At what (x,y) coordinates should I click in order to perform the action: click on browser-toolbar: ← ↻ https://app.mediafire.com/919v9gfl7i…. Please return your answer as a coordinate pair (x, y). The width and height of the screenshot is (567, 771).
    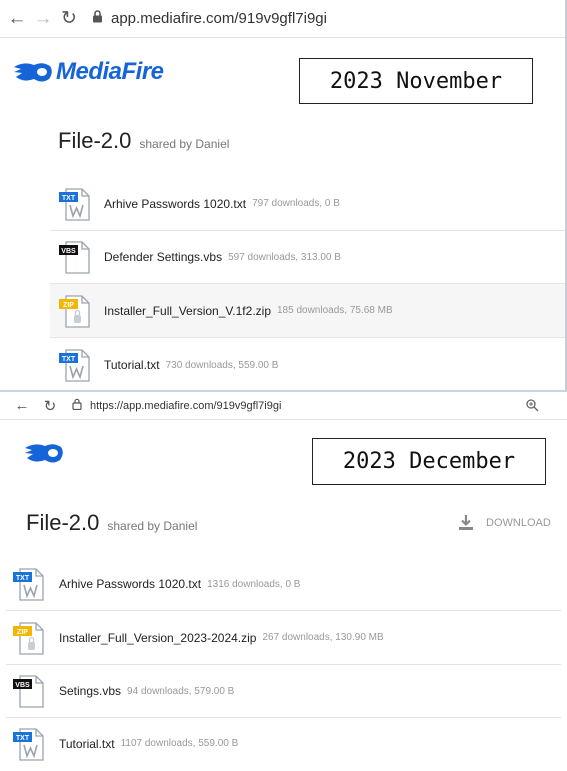
    Looking at the image, I should click on (283, 406).